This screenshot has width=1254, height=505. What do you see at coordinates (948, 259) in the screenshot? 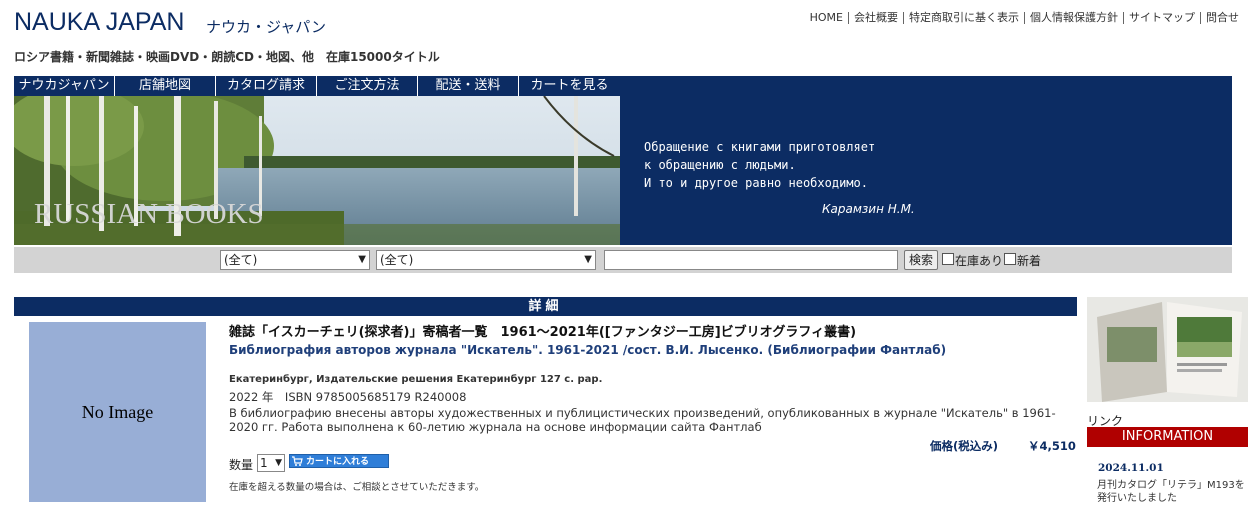
I see `in-stock-checkbox` at bounding box center [948, 259].